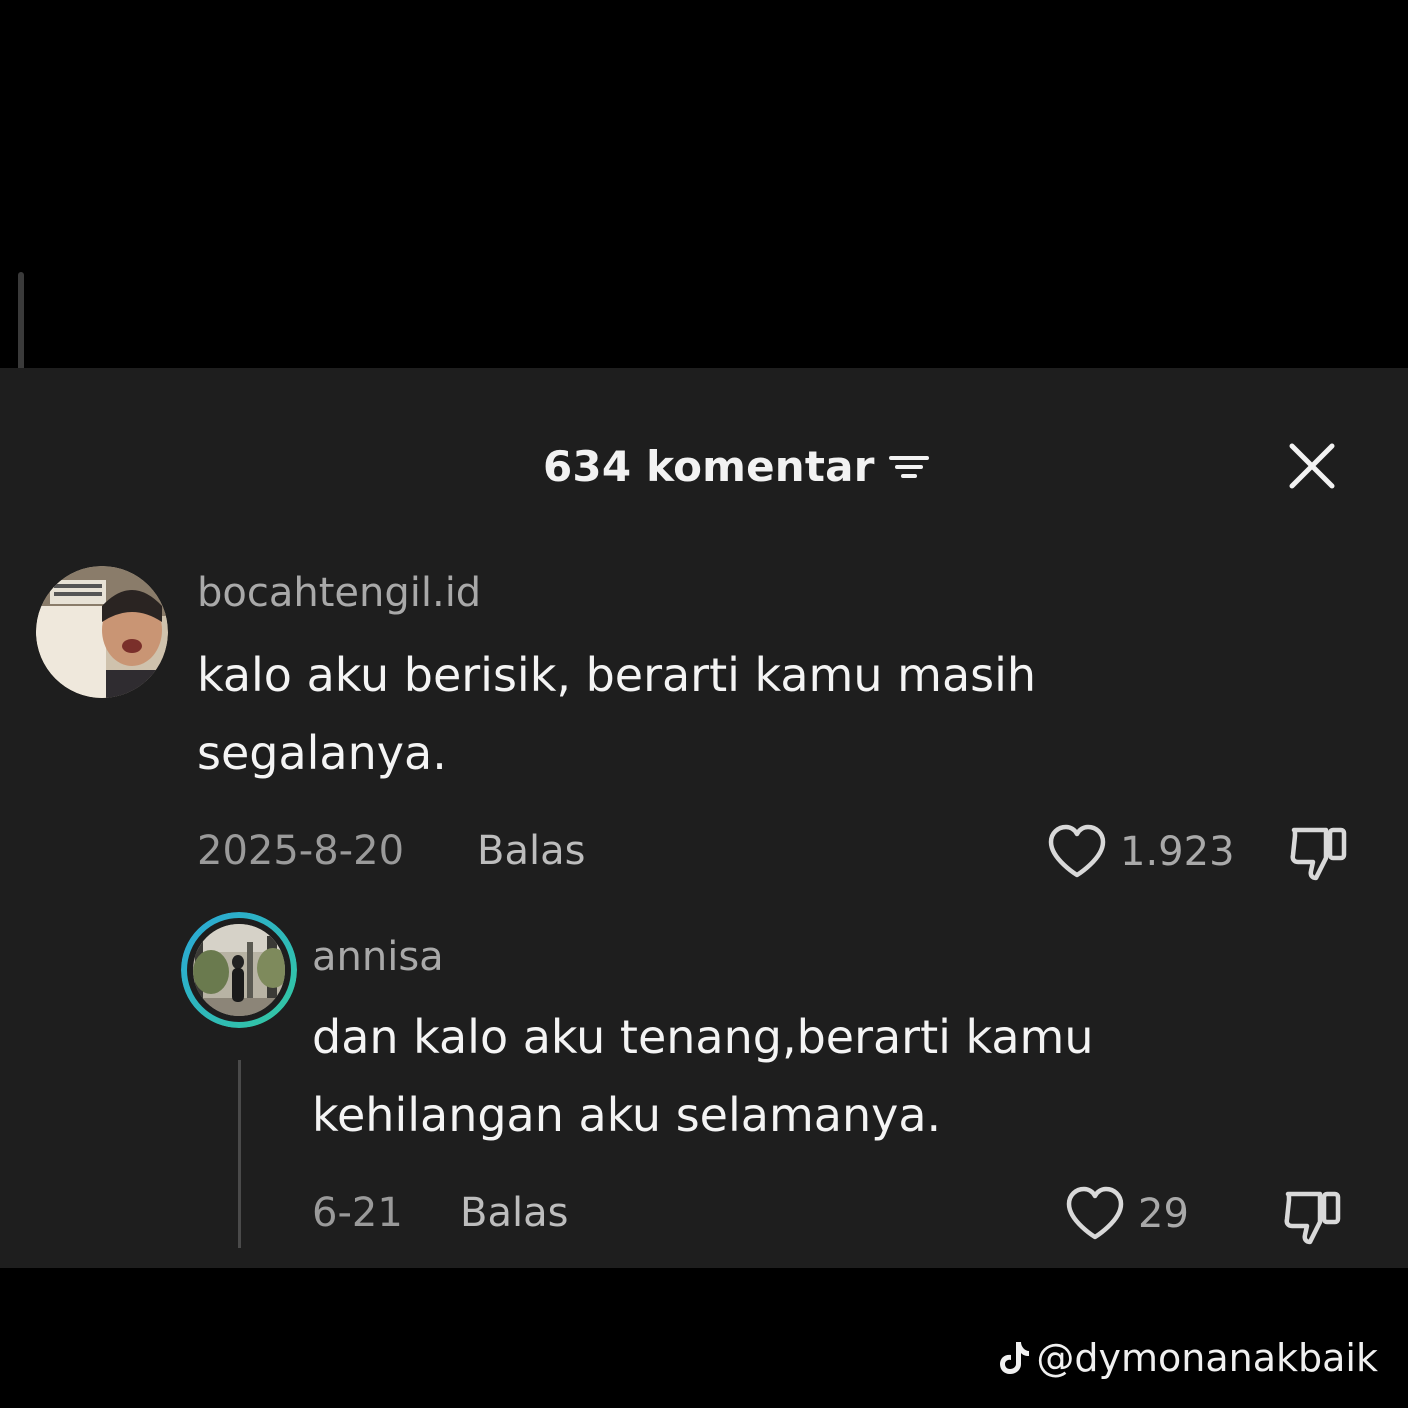  Describe the element at coordinates (1207, 1358) in the screenshot. I see `watermark-handle: @dymonanakbaik` at that location.